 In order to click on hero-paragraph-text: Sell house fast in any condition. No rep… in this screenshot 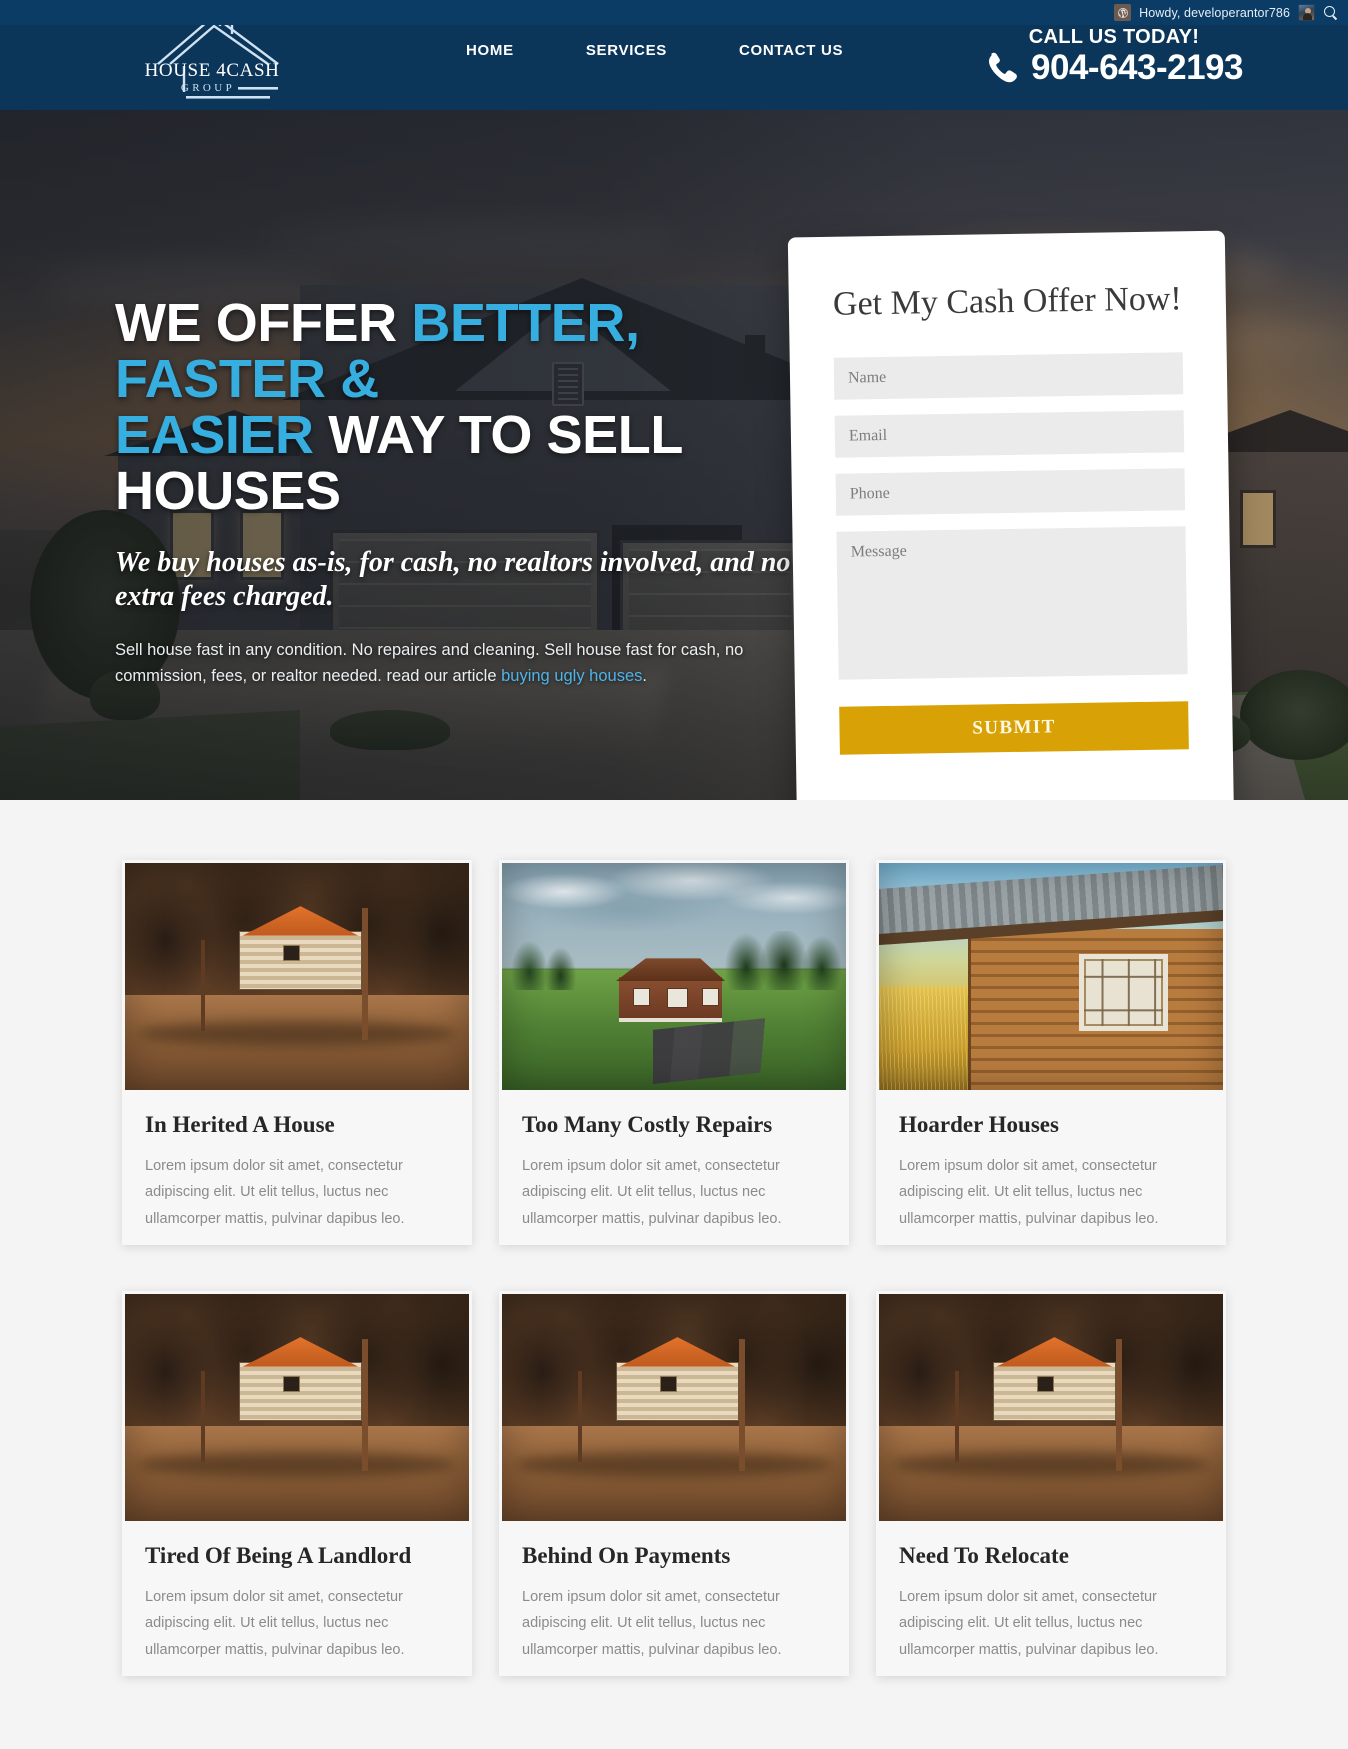, I will do `click(429, 662)`.